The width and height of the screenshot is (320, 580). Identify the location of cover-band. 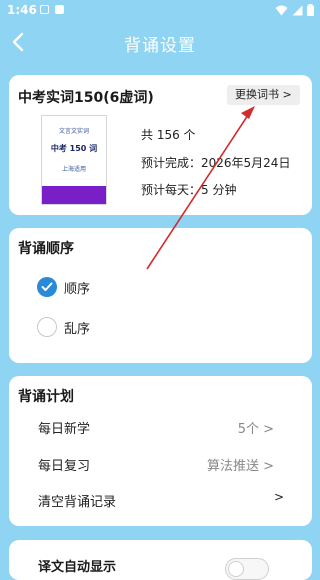
(74, 195).